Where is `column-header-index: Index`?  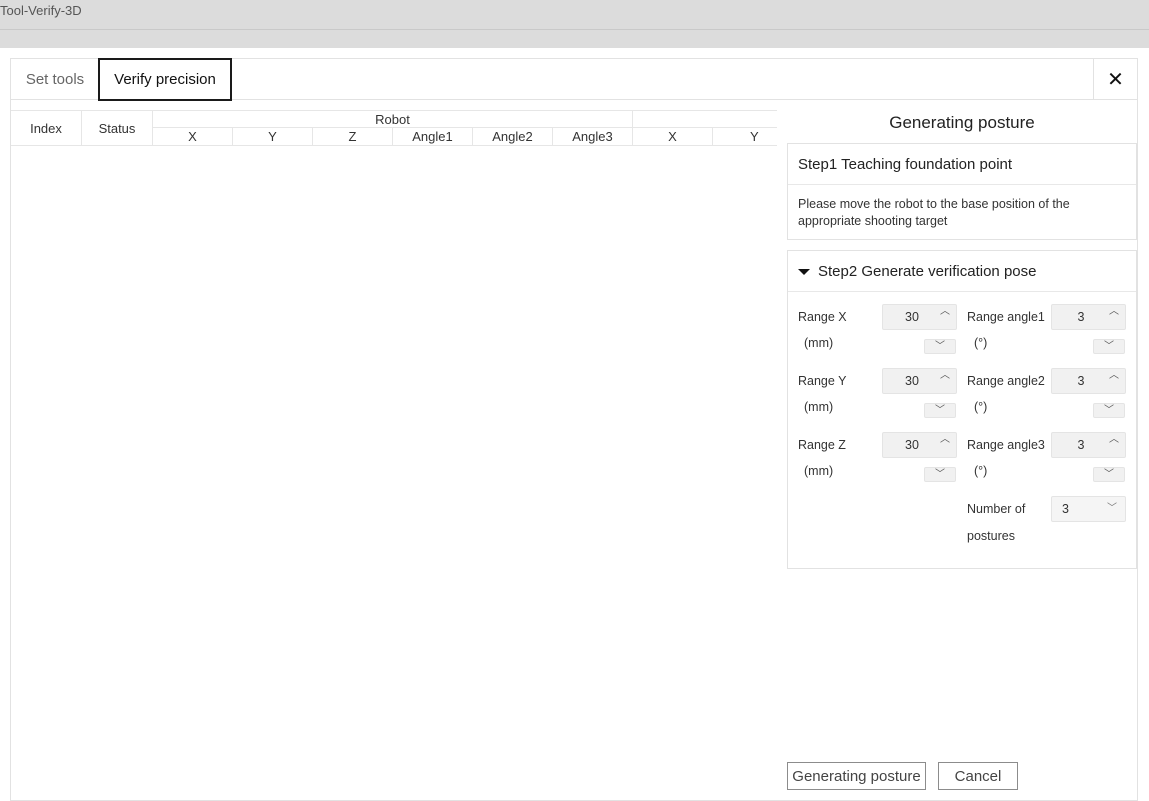 column-header-index: Index is located at coordinates (46, 128).